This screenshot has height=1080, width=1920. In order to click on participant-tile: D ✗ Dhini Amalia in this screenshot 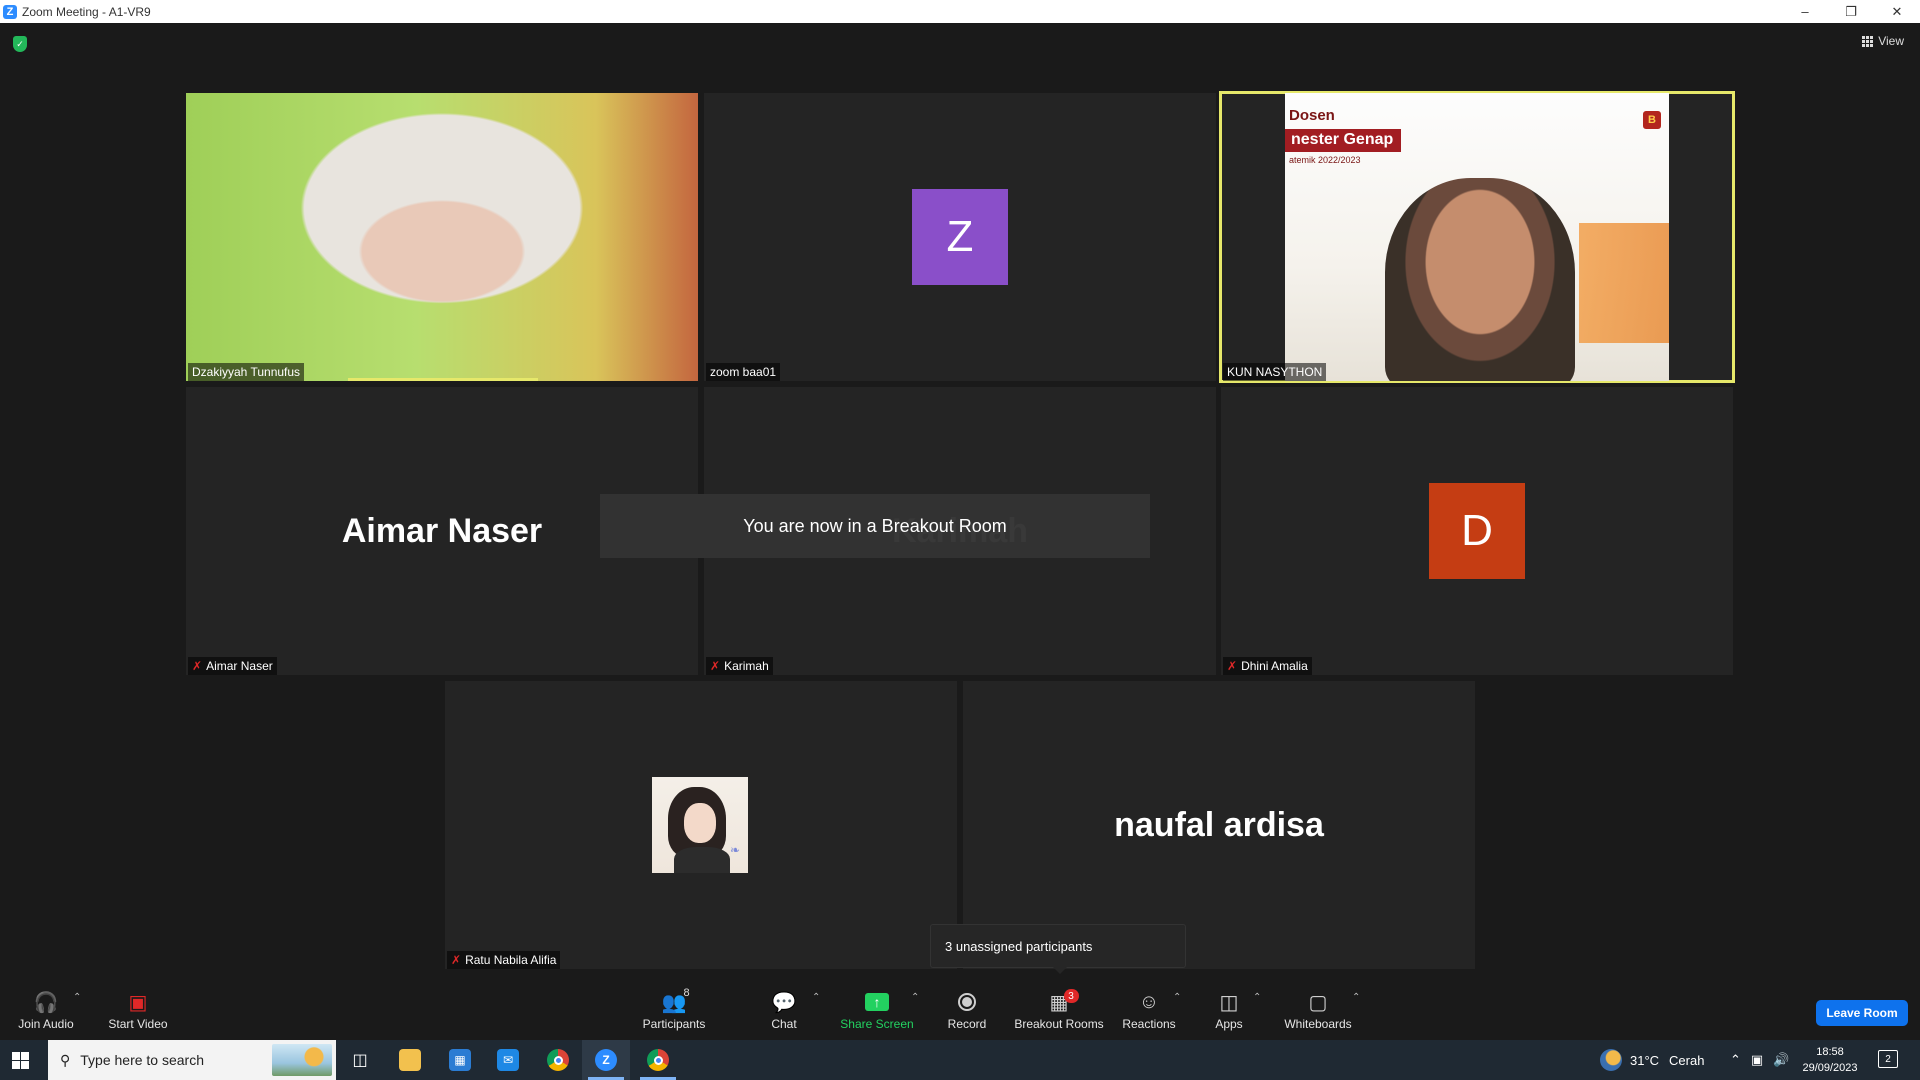, I will do `click(1477, 531)`.